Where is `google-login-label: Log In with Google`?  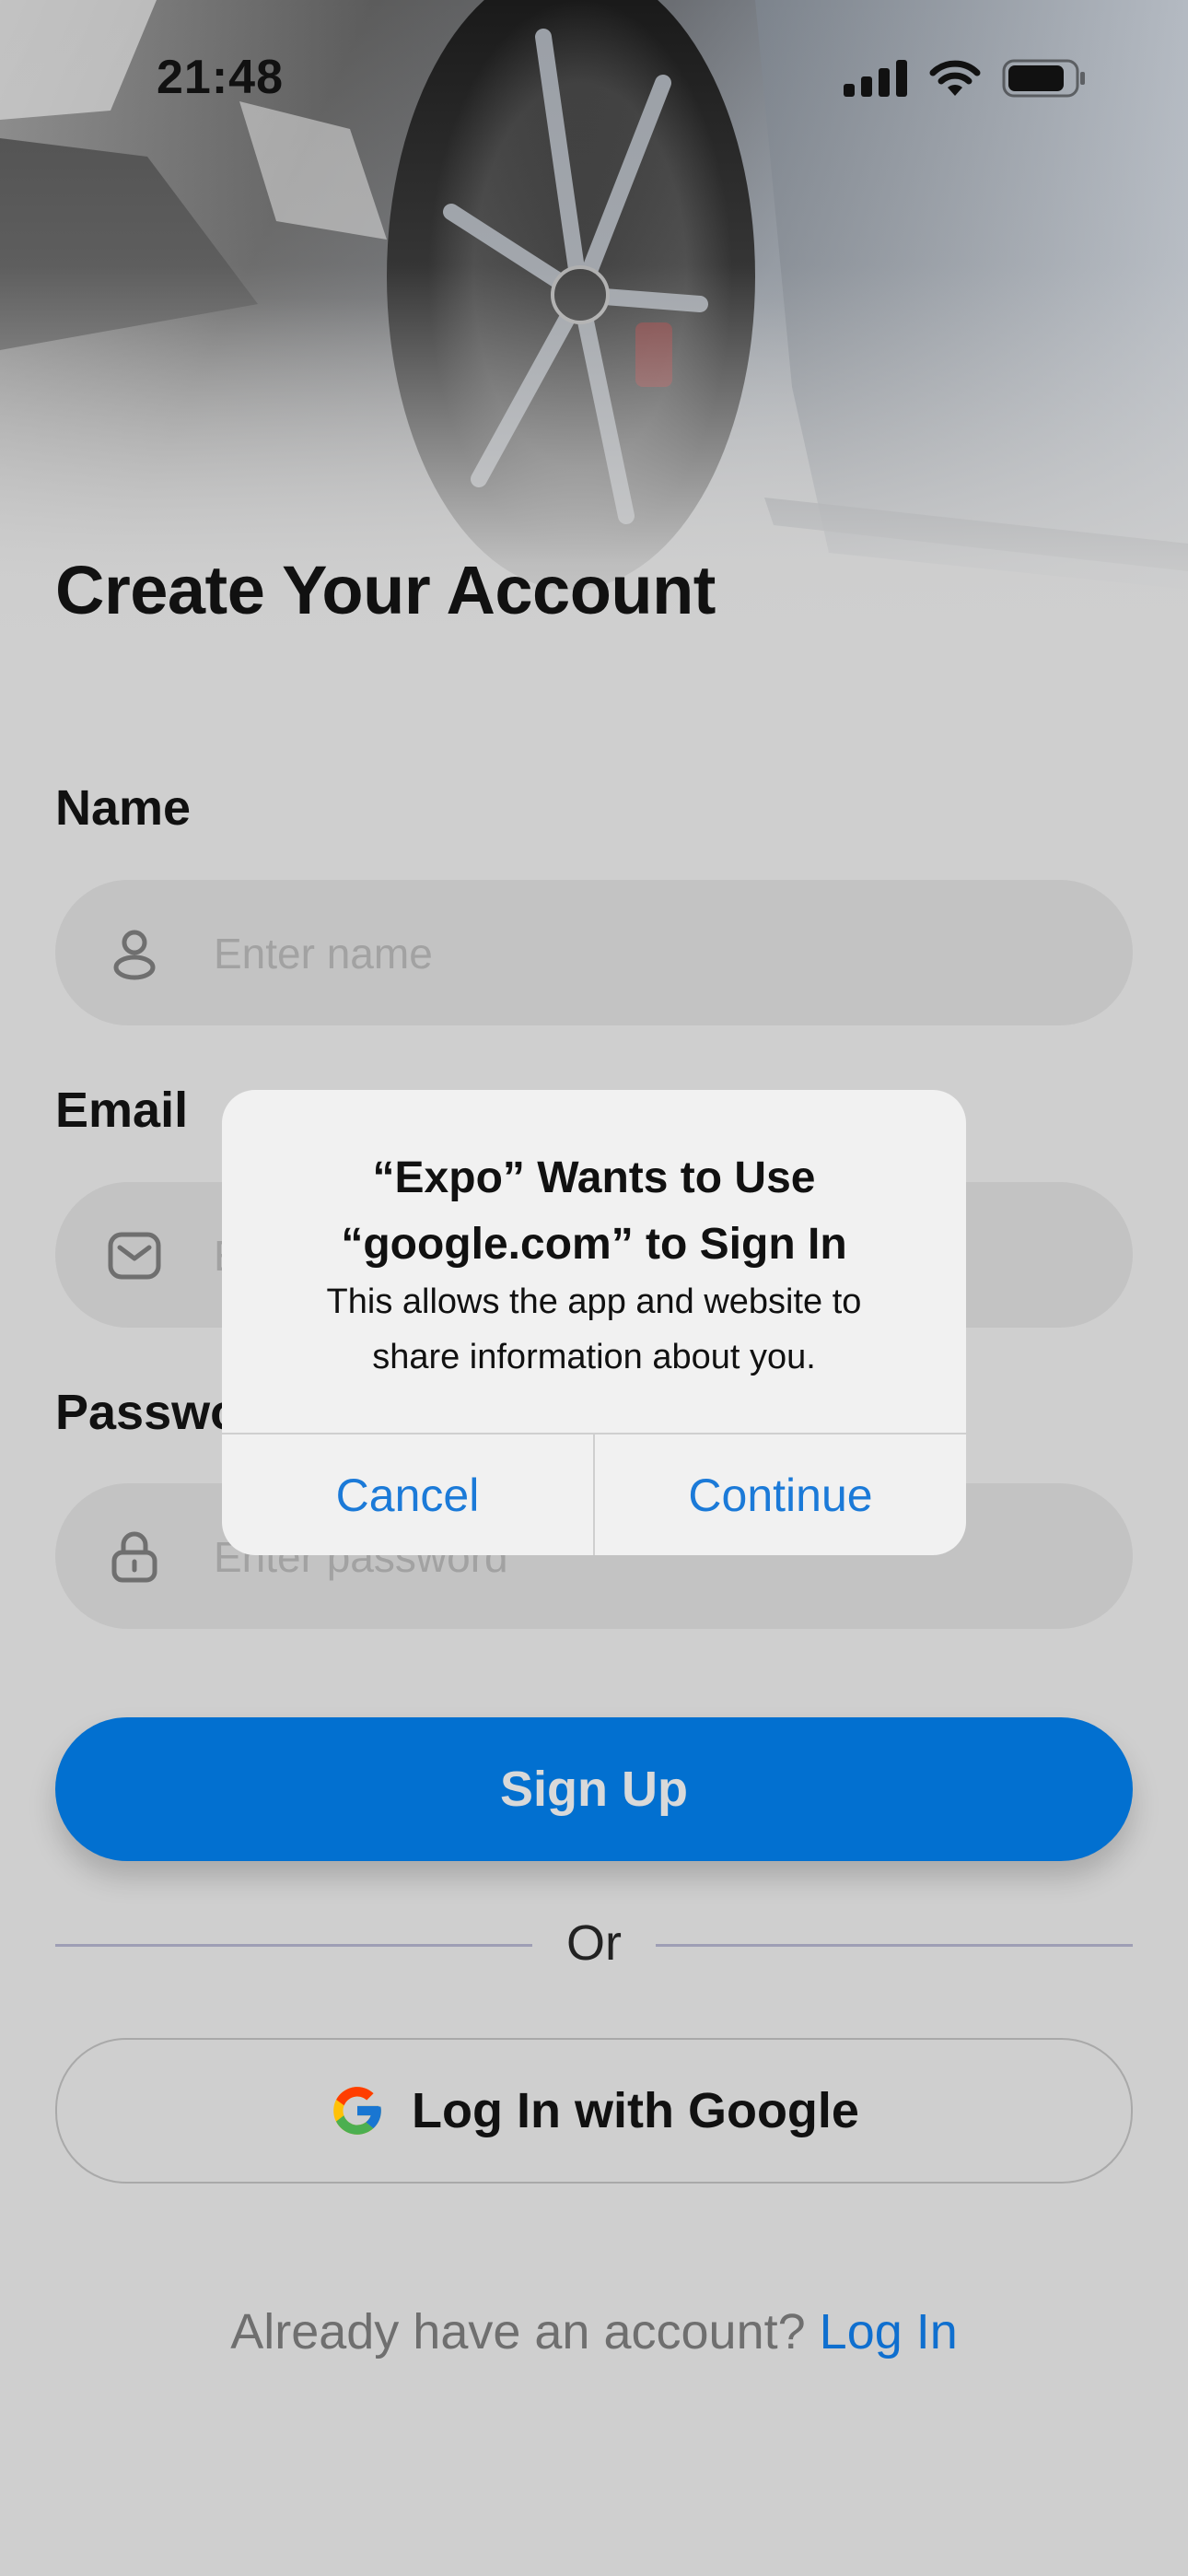 google-login-label: Log In with Google is located at coordinates (635, 2110).